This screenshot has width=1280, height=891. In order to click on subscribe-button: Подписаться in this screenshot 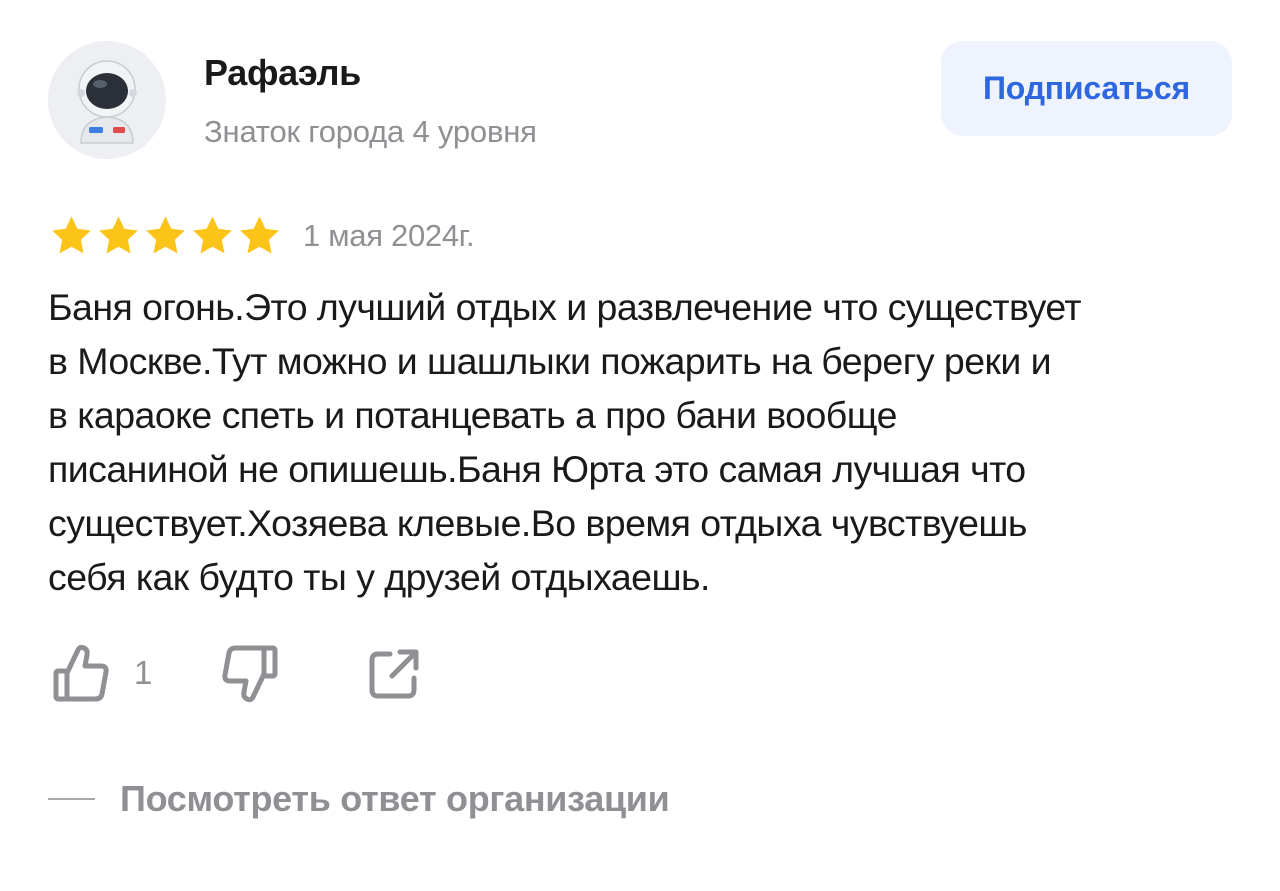, I will do `click(1086, 88)`.